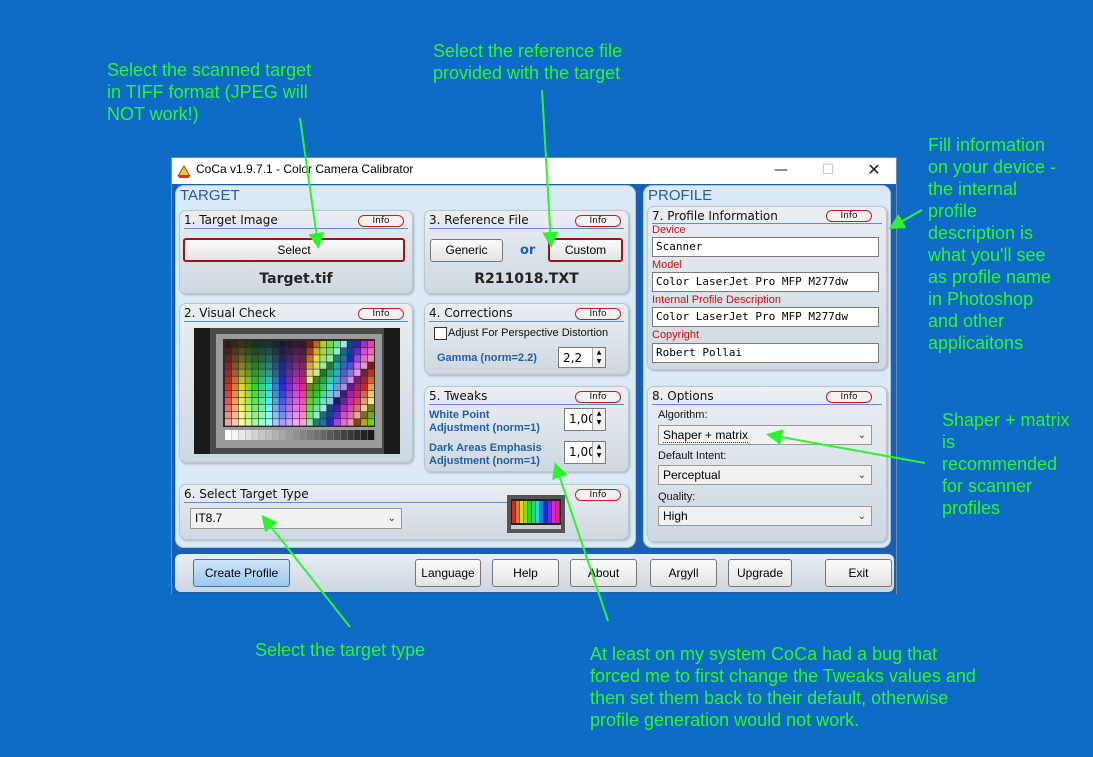 This screenshot has width=1093, height=757. Describe the element at coordinates (573, 358) in the screenshot. I see `gamma-value: 2,2` at that location.